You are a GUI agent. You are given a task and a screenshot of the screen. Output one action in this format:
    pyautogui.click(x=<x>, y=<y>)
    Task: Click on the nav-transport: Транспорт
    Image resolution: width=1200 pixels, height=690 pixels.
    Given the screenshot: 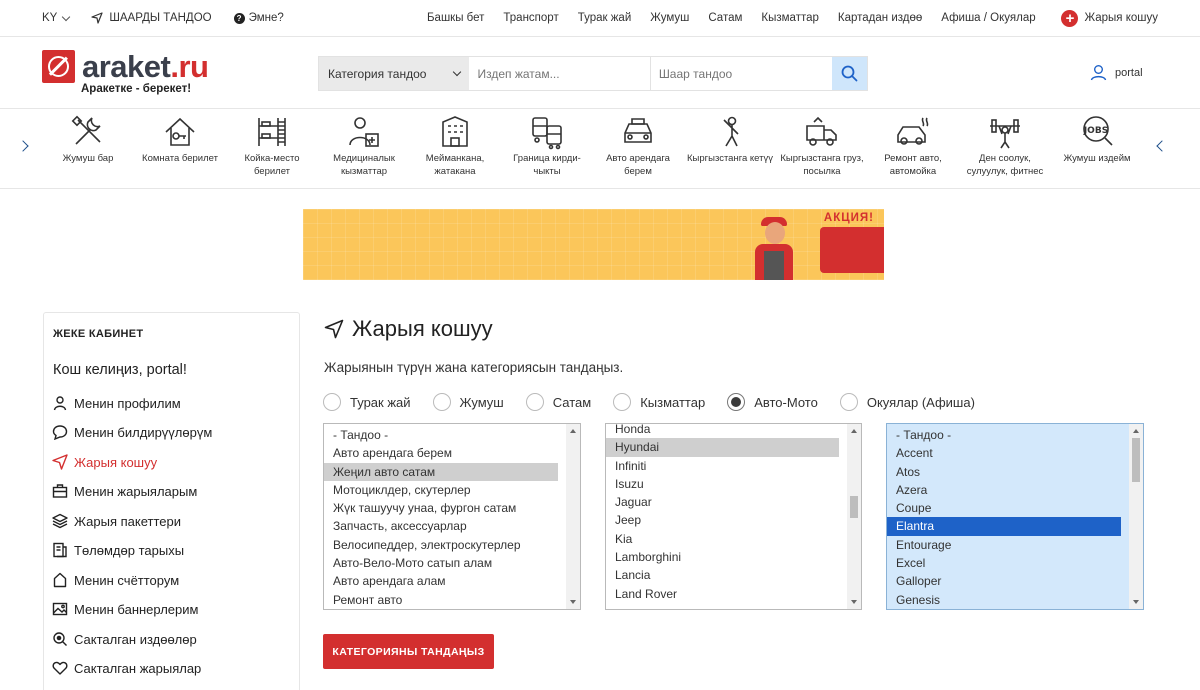 What is the action you would take?
    pyautogui.click(x=530, y=18)
    